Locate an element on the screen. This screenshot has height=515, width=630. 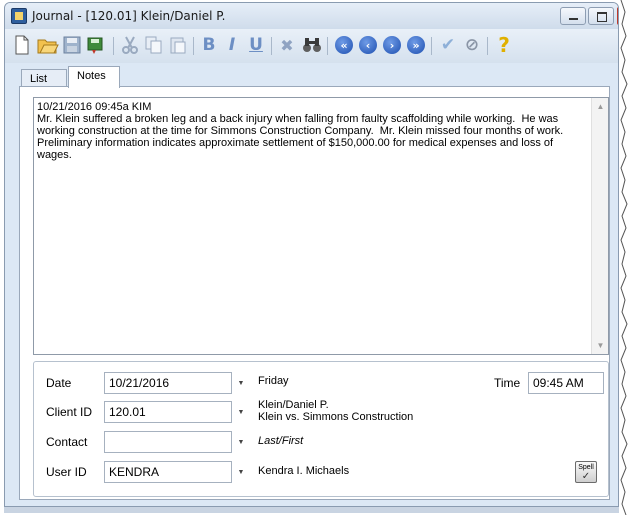
user-id-field: KENDRA is located at coordinates (168, 472).